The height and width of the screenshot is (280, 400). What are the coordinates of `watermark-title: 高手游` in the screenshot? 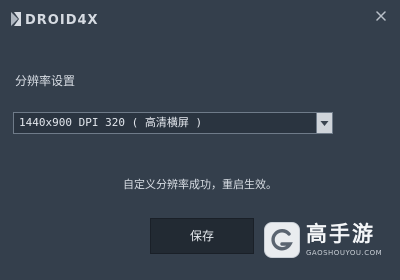 It's located at (340, 234).